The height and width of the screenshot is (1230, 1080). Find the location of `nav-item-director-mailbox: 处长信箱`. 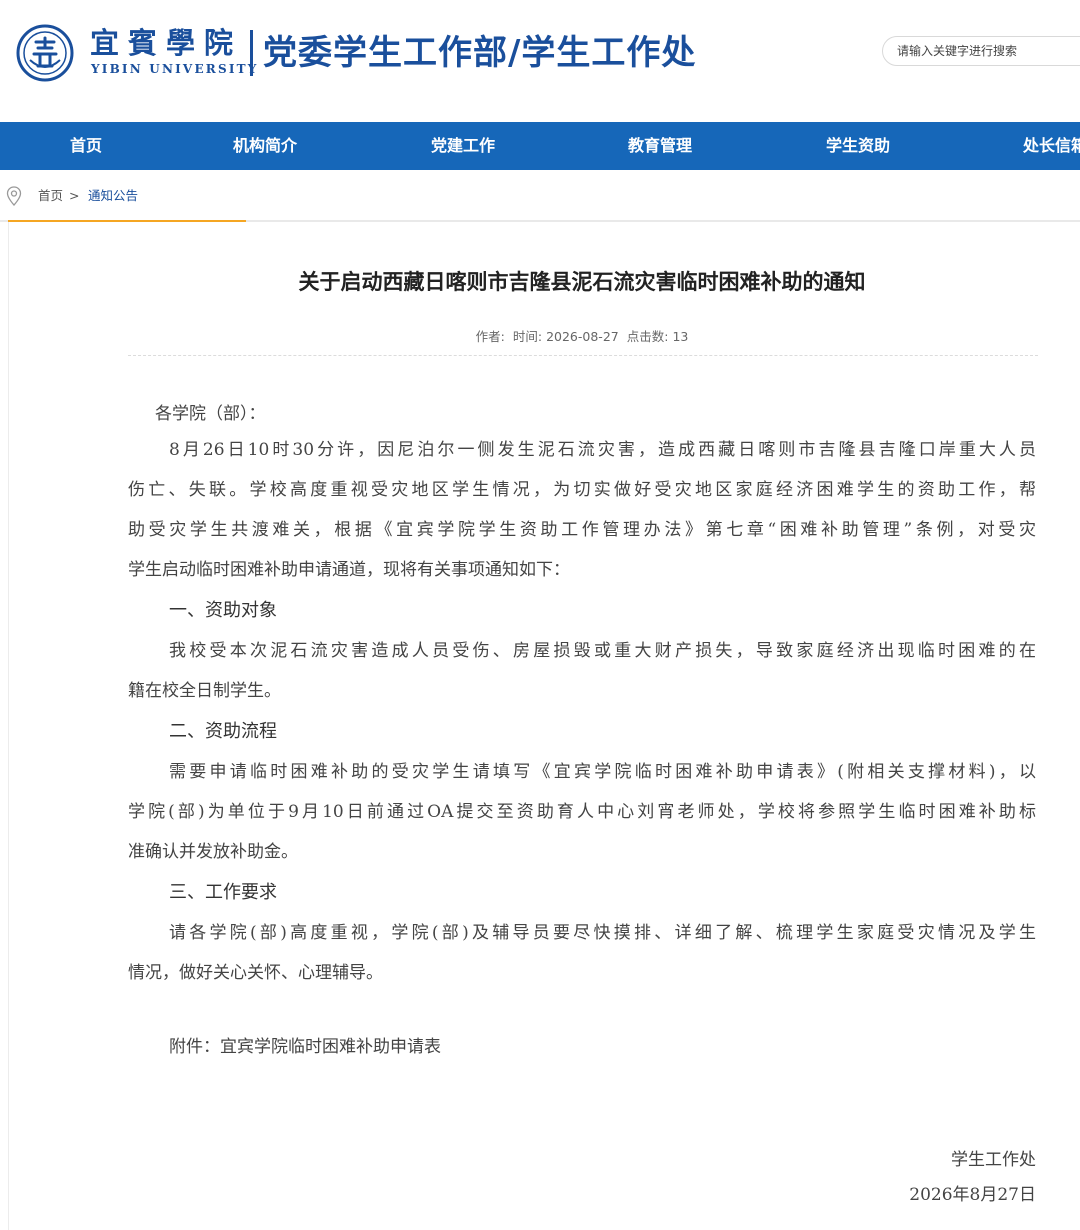

nav-item-director-mailbox: 处长信箱 is located at coordinates (1051, 146).